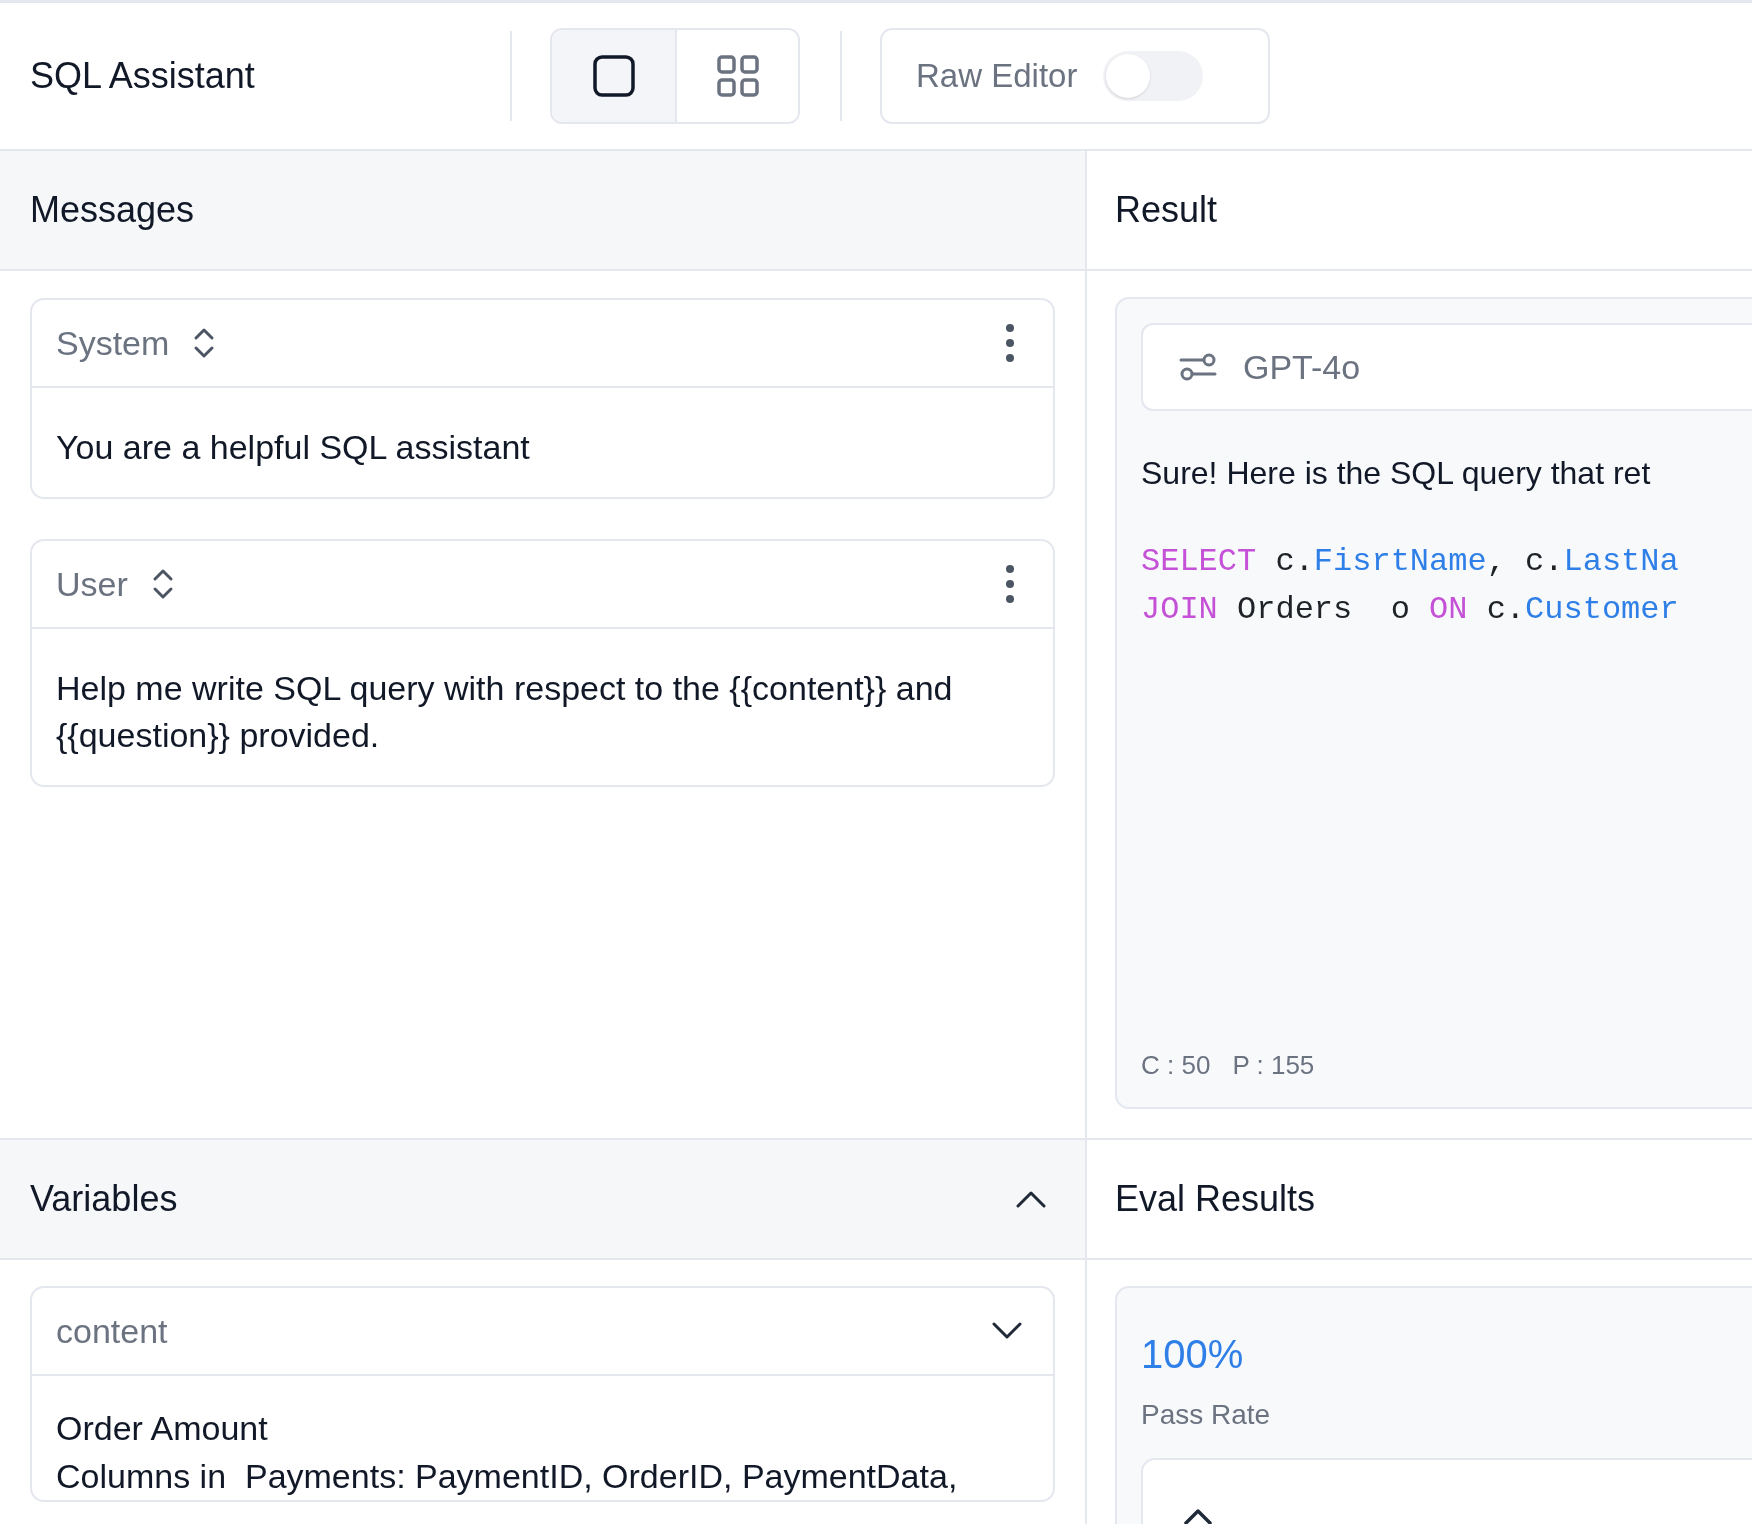 The width and height of the screenshot is (1752, 1524). I want to click on code-line: JOIN Orders o ON c.Customer, so click(1410, 610).